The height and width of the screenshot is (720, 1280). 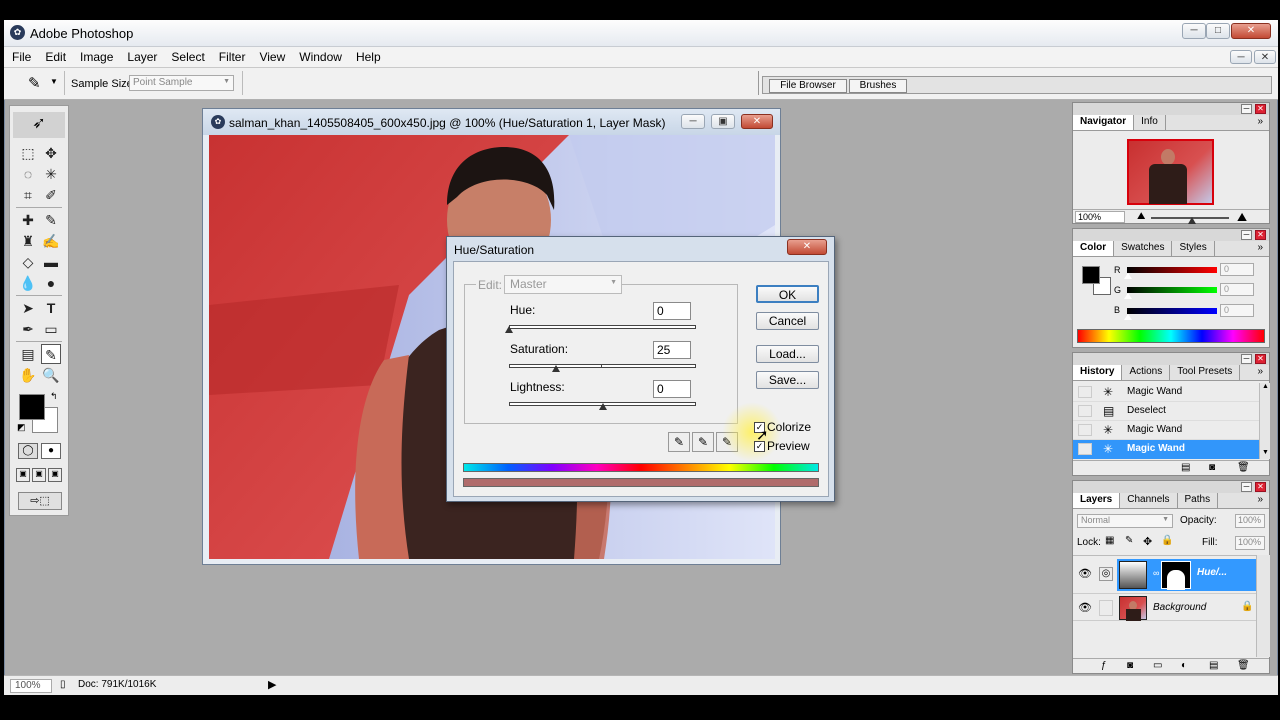 I want to click on marquee-tool-icon: ⬚, so click(x=28, y=153).